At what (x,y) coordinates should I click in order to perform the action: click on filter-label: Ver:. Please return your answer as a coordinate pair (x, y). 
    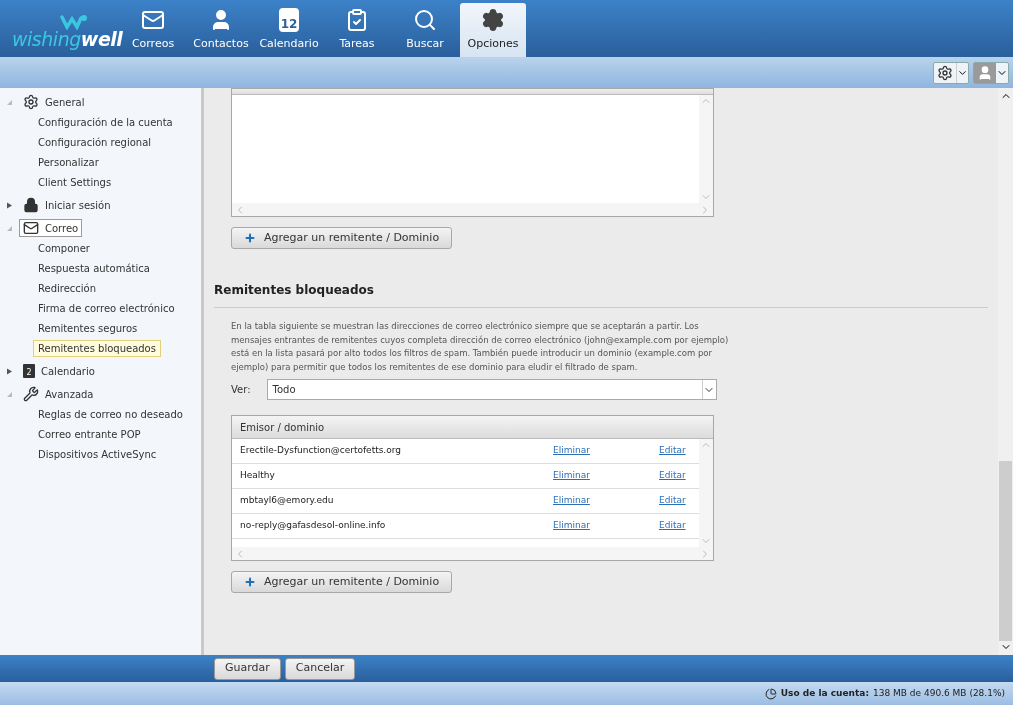
    Looking at the image, I should click on (241, 390).